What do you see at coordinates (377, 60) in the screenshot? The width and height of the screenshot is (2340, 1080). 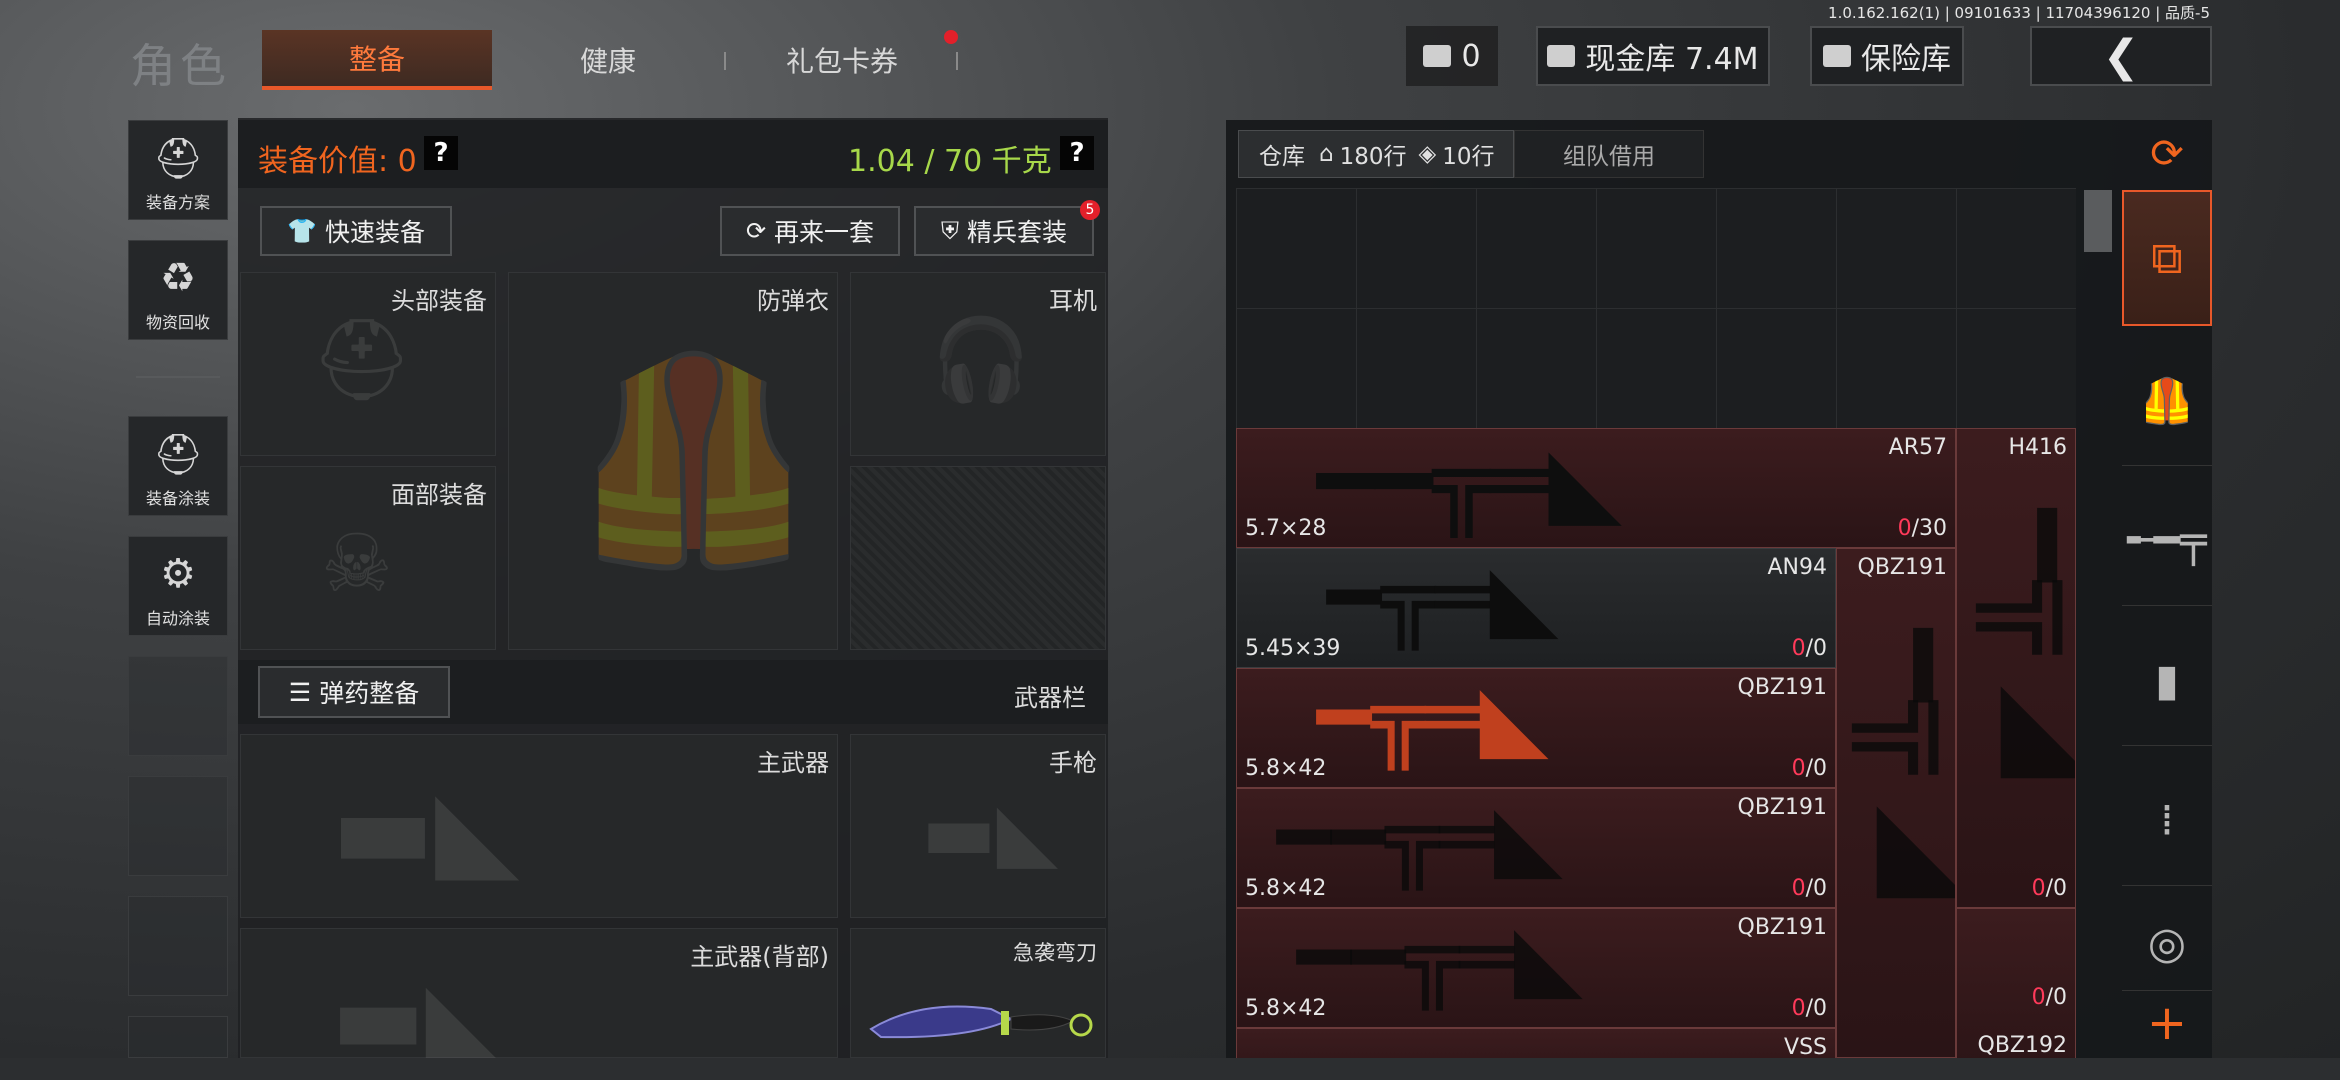 I see `tab-equipment: 整备` at bounding box center [377, 60].